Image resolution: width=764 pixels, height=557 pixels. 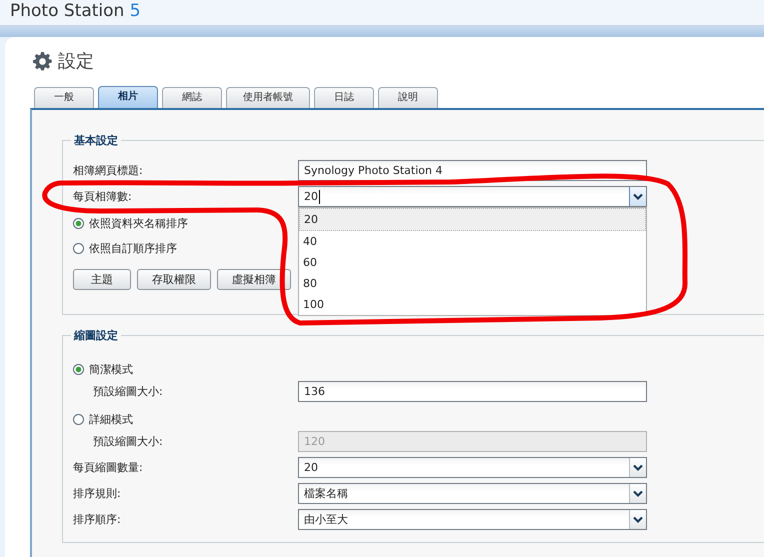 What do you see at coordinates (138, 223) in the screenshot?
I see `radio-label: 依照資料夾名稱排序` at bounding box center [138, 223].